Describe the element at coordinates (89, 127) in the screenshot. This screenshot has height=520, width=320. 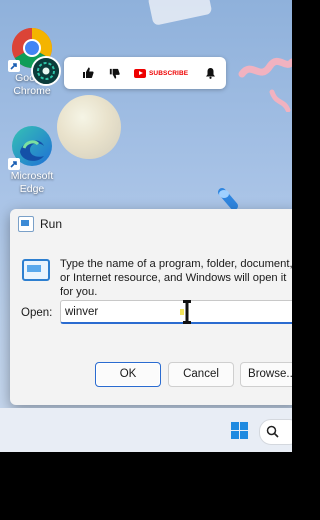
I see `wallpaper-orb` at that location.